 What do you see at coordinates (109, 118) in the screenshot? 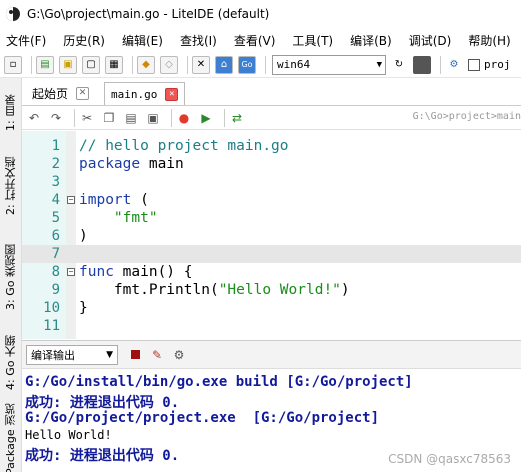
I see `copy-icon: ❐` at bounding box center [109, 118].